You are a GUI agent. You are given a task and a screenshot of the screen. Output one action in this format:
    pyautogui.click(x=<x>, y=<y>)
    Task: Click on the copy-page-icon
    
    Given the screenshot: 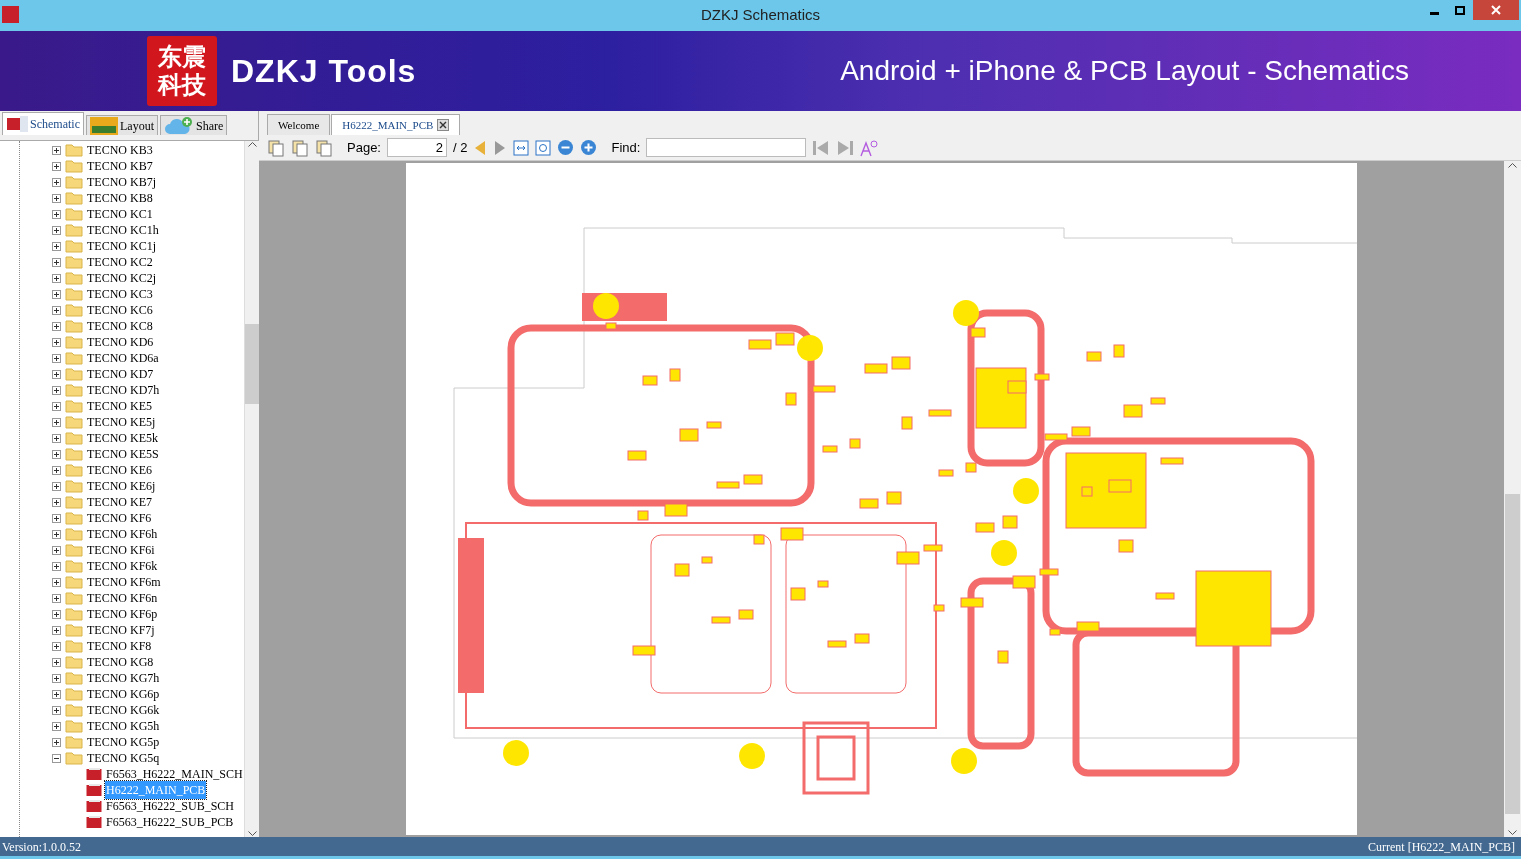 What is the action you would take?
    pyautogui.click(x=300, y=147)
    